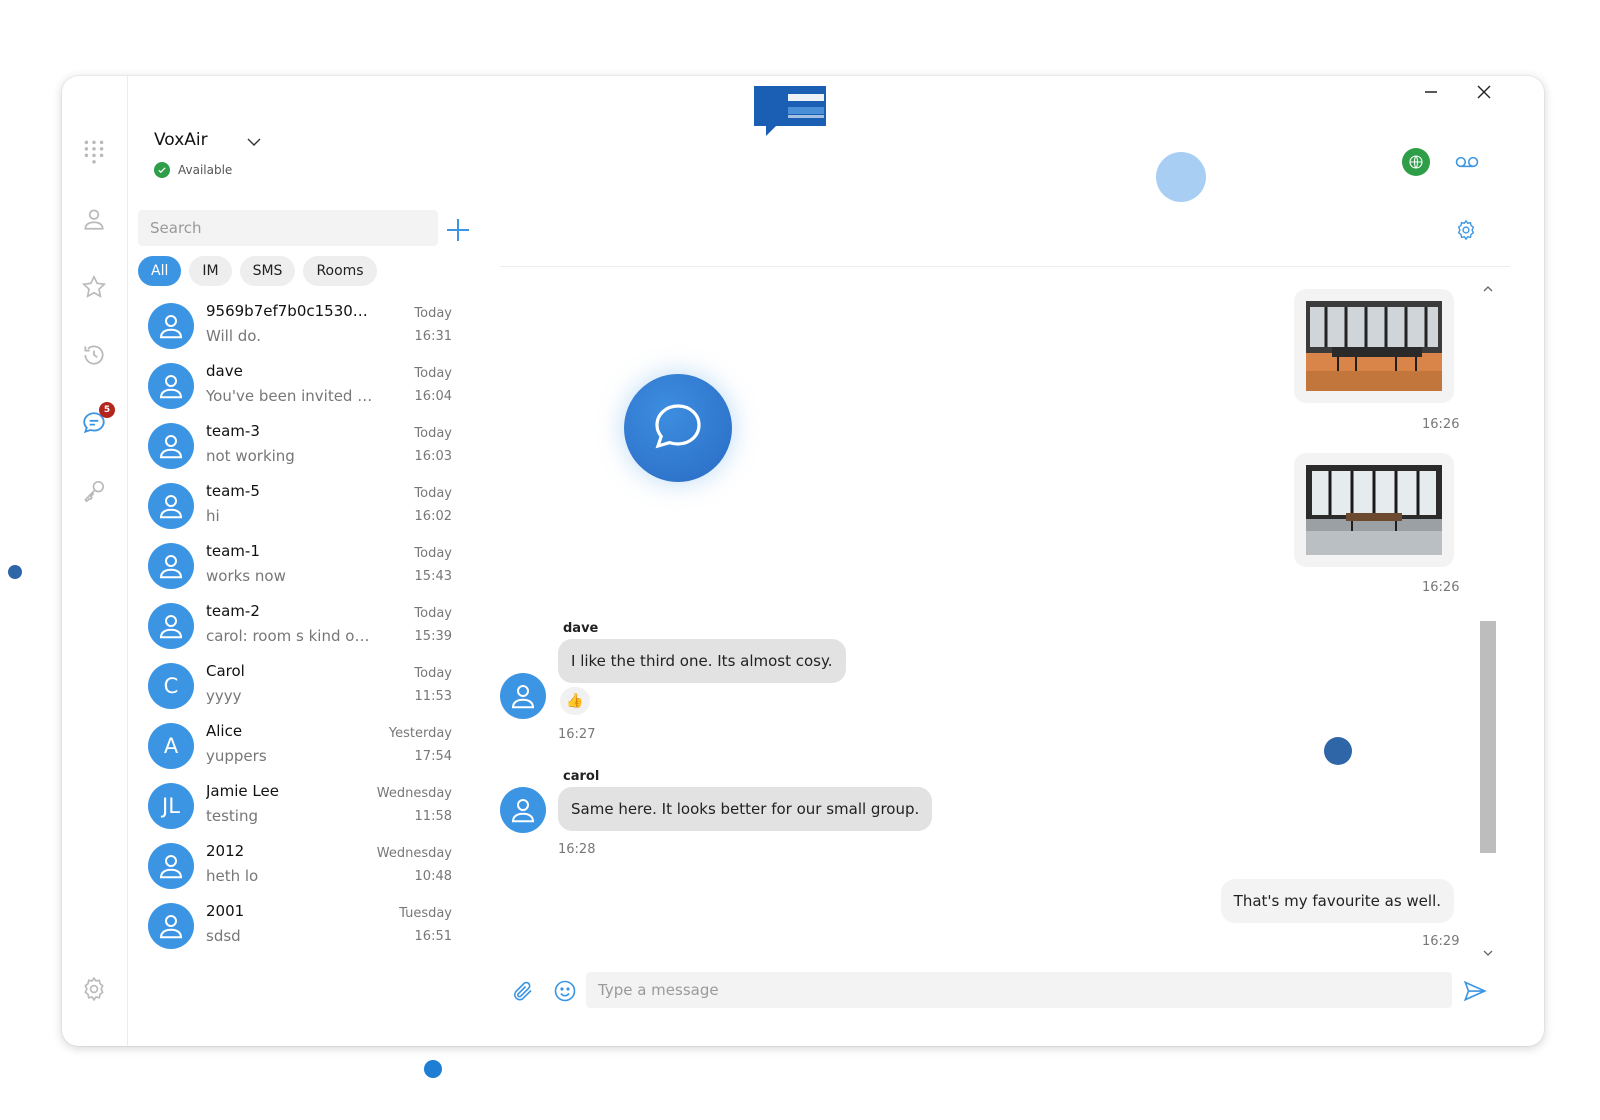  What do you see at coordinates (300, 448) in the screenshot?
I see `conversation-item: team-3 not working Today 16:03` at bounding box center [300, 448].